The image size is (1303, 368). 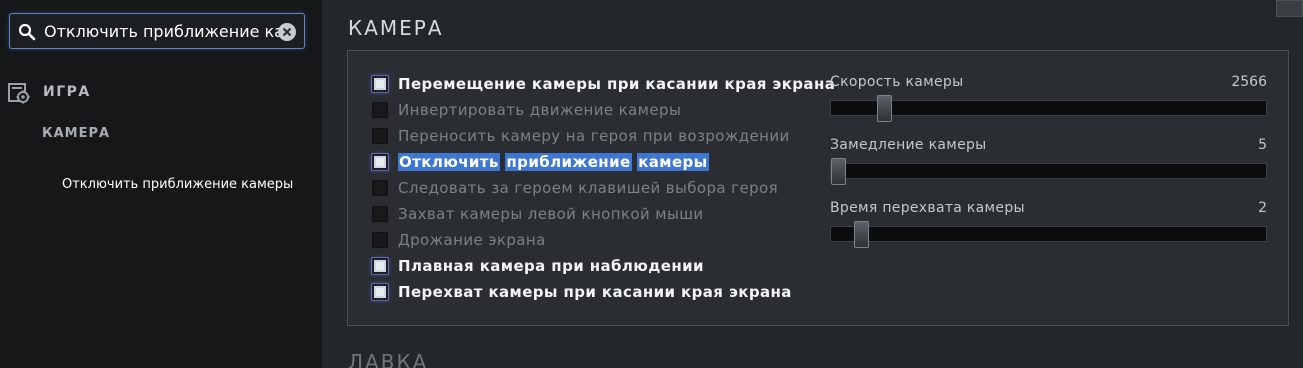 What do you see at coordinates (76, 133) in the screenshot?
I see `sidebar-item-camera: КАМЕРА` at bounding box center [76, 133].